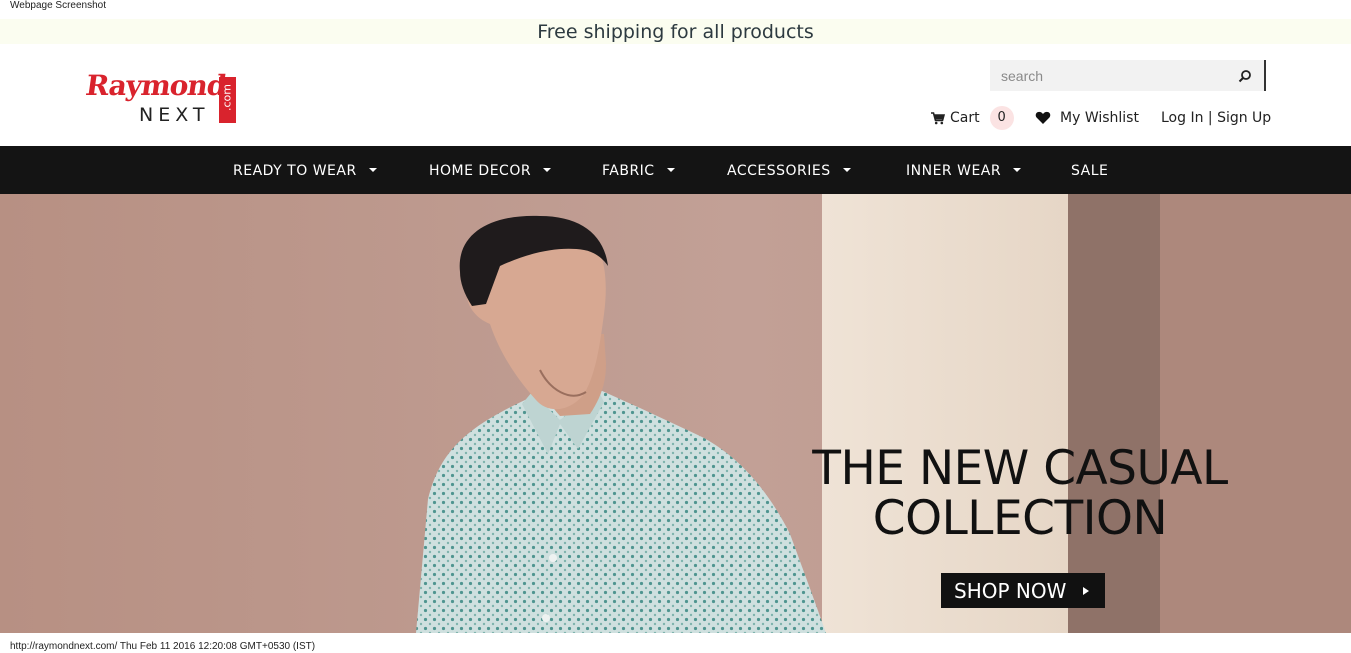  What do you see at coordinates (58, 5) in the screenshot?
I see `screenshot-caption-top: Webpage Screenshot` at bounding box center [58, 5].